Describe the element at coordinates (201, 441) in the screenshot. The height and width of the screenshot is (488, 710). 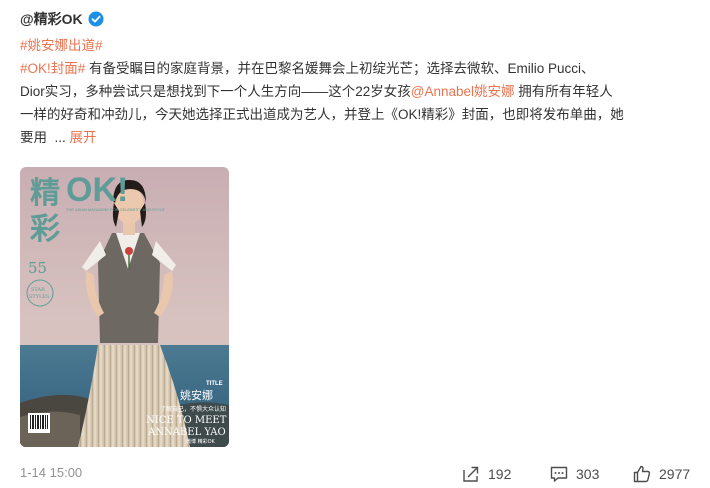
I see `cover-watermark: 微博 精彩OK` at that location.